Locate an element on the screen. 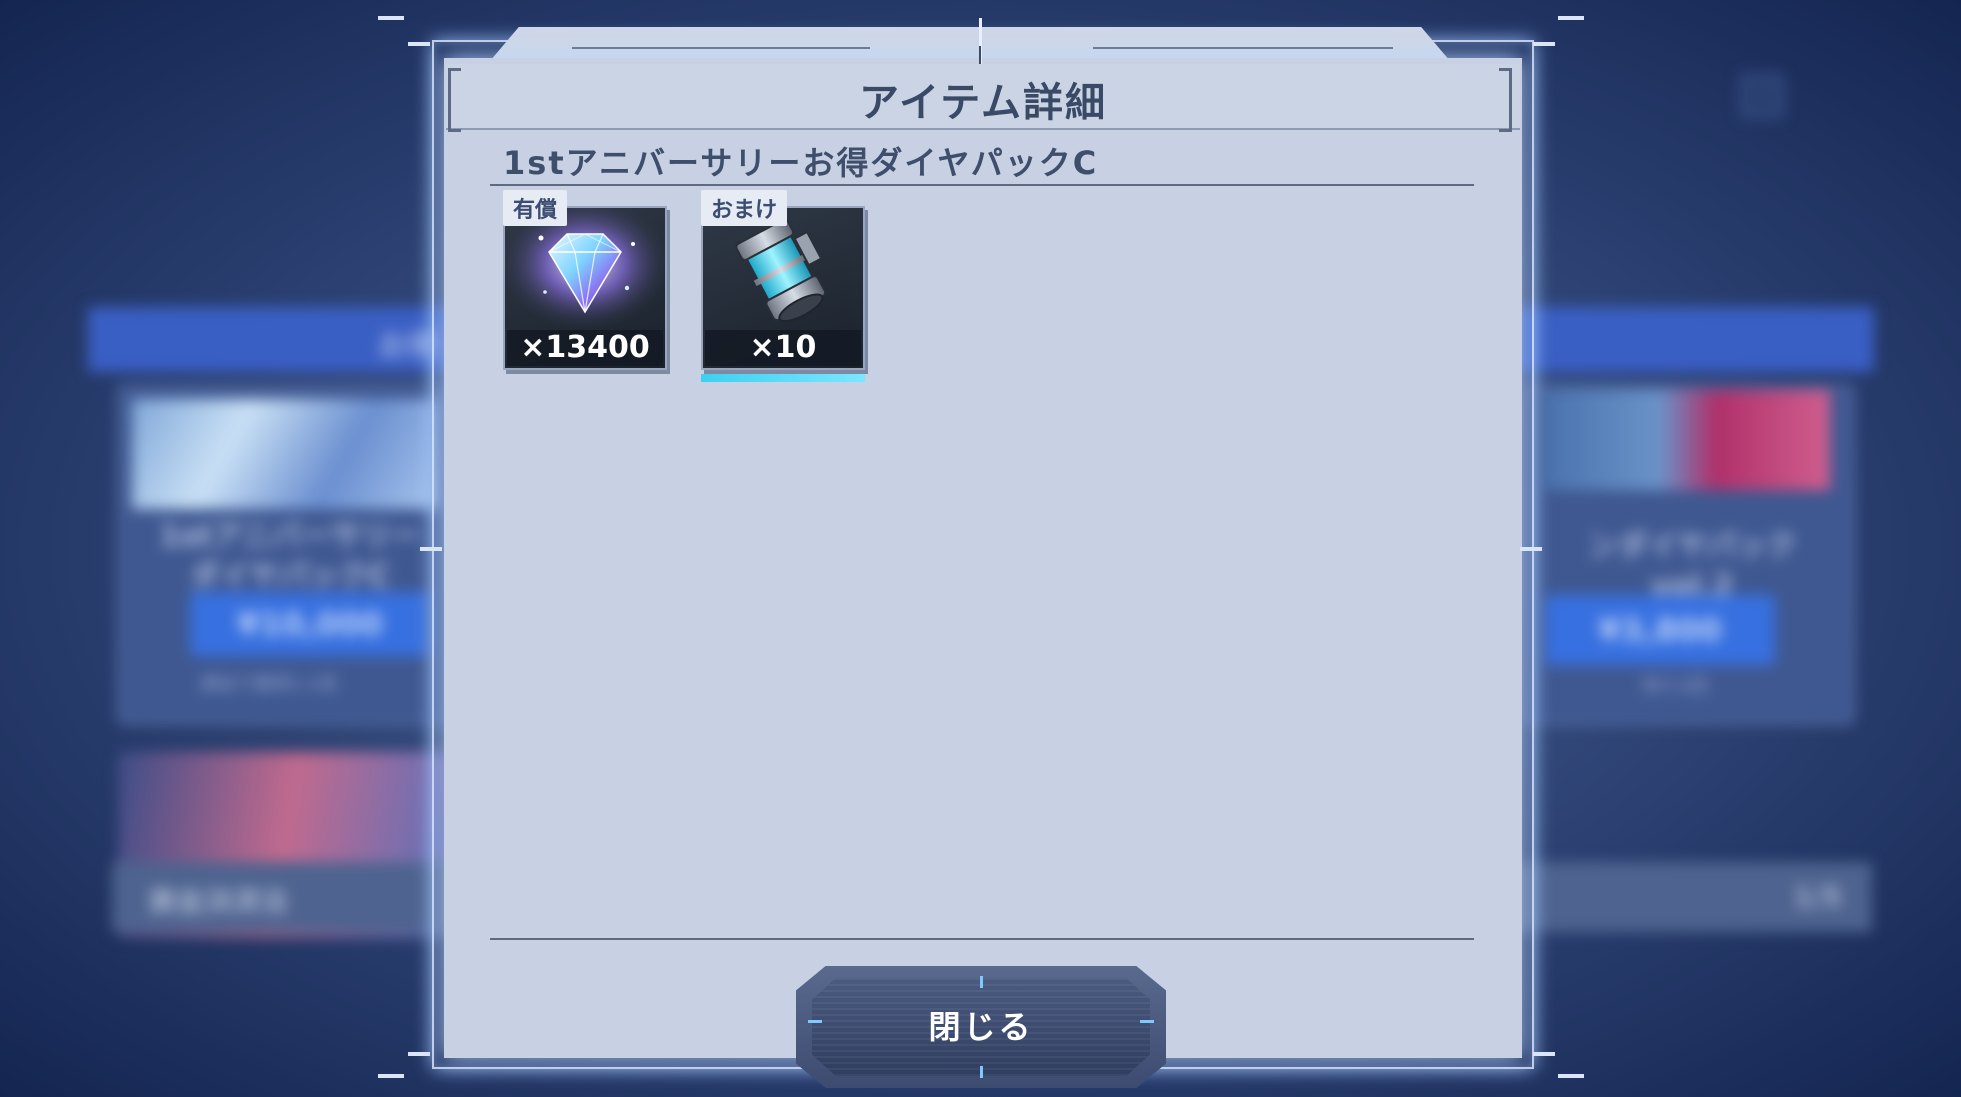 The height and width of the screenshot is (1097, 1961). shop-card-left: 1stアニバーサリー ダイヤパックC ¥10,000 課金で獲得1:1倍 is located at coordinates (285, 554).